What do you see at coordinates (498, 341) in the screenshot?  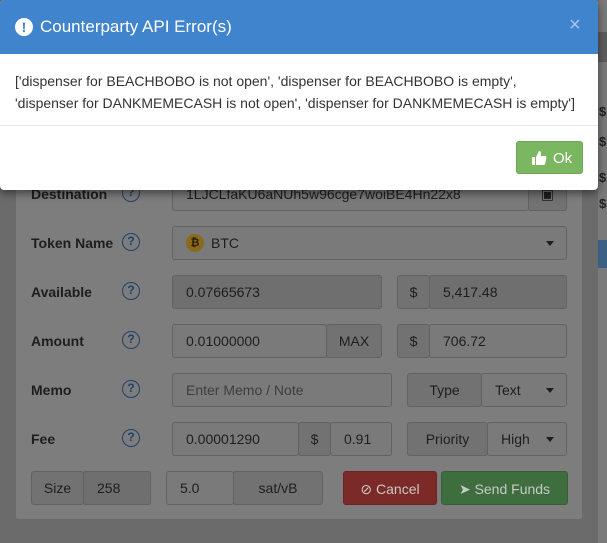 I see `amount-usd-input: 706.72` at bounding box center [498, 341].